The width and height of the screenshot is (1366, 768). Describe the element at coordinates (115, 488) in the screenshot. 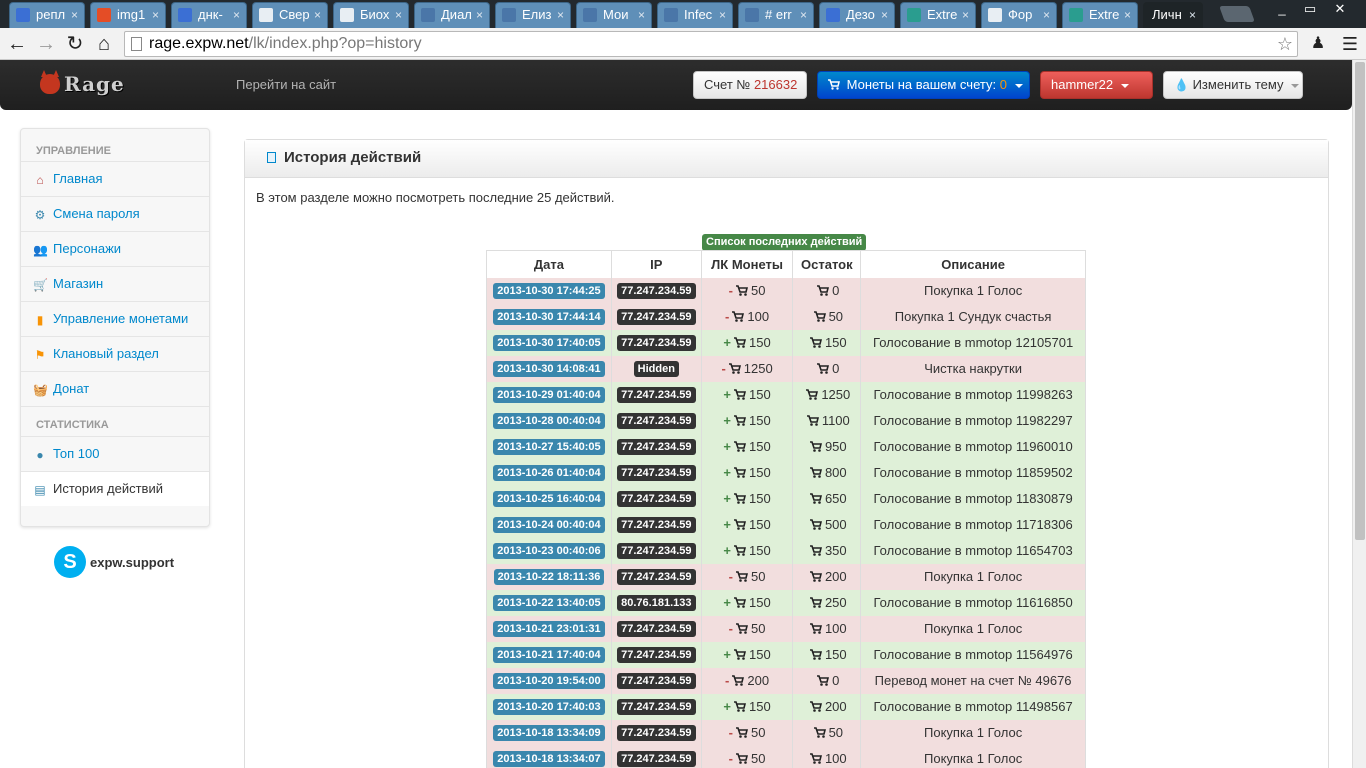

I see `sidebar-item: ▤ История действий` at that location.